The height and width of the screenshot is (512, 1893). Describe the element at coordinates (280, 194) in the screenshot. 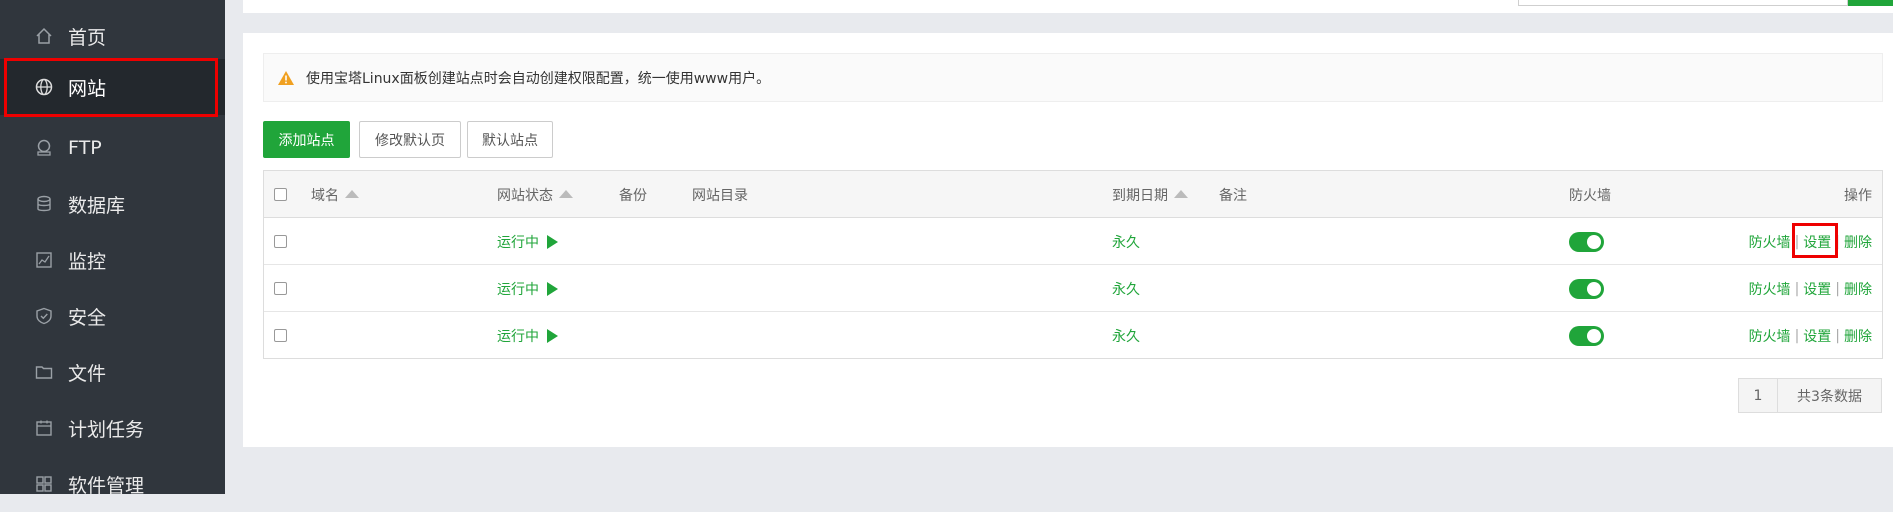

I see `select-all-checkbox` at that location.